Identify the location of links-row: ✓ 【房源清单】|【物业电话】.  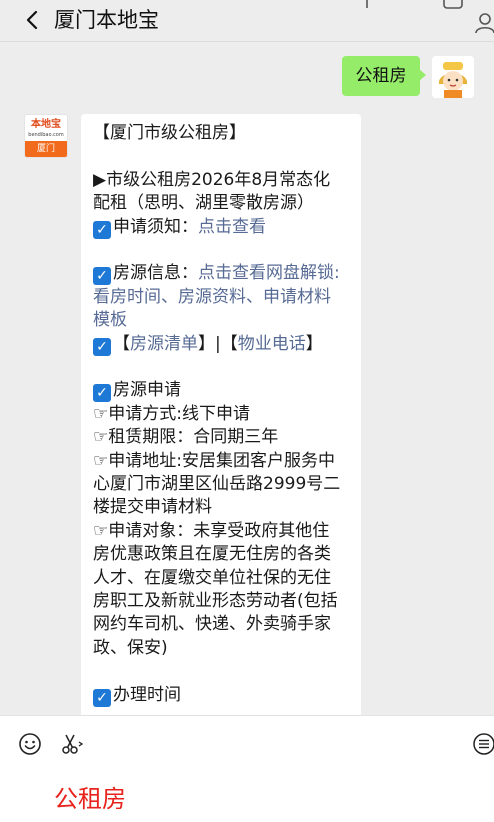
(222, 344).